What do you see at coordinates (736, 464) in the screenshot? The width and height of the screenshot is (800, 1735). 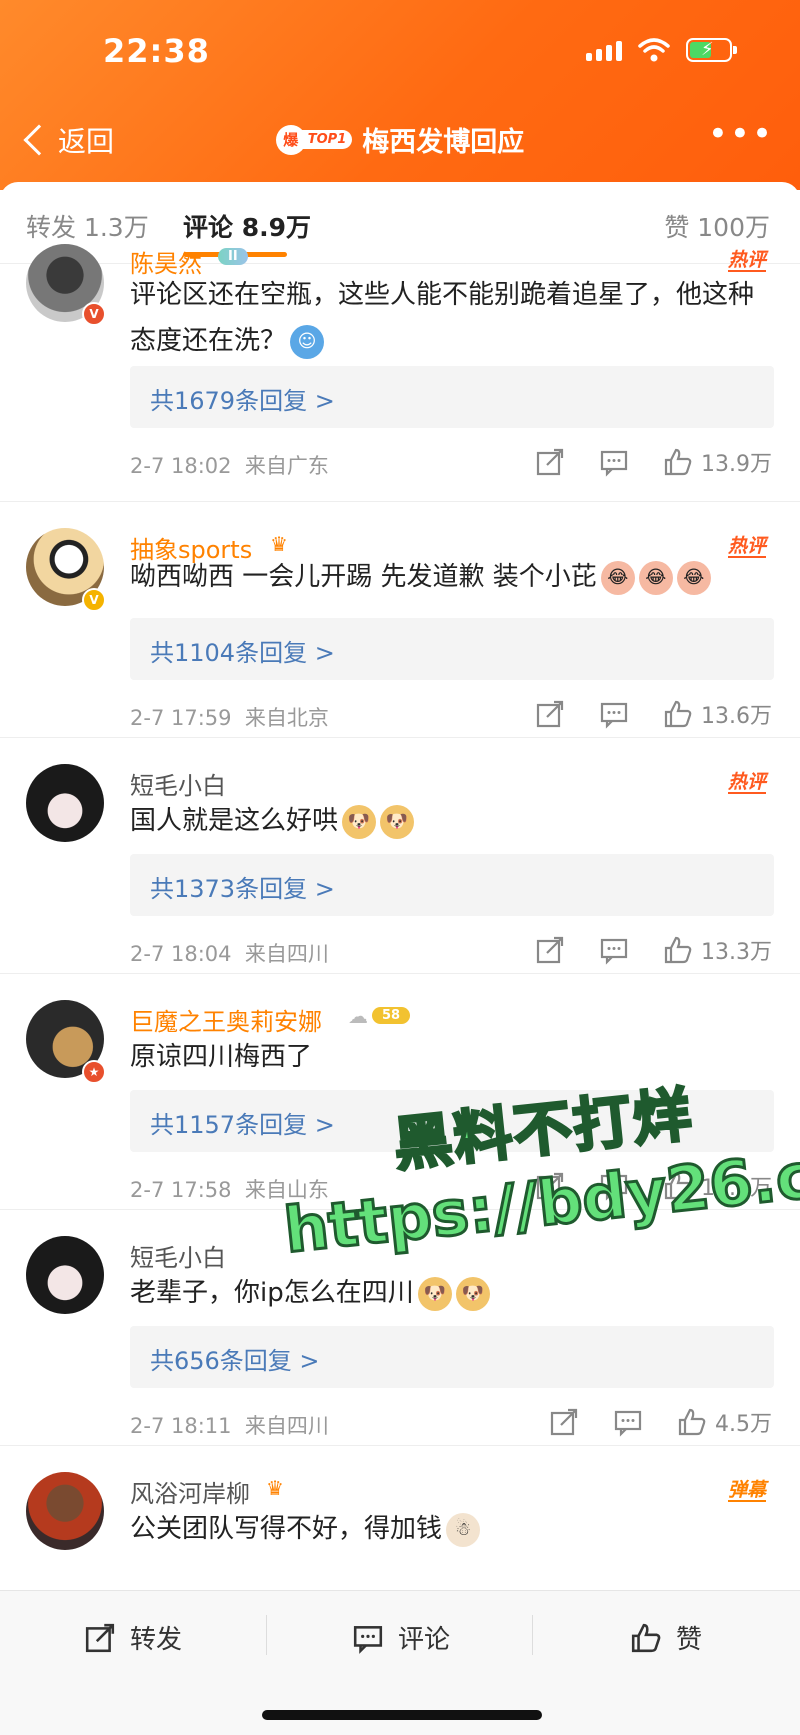 I see `like-count: 13.9万` at bounding box center [736, 464].